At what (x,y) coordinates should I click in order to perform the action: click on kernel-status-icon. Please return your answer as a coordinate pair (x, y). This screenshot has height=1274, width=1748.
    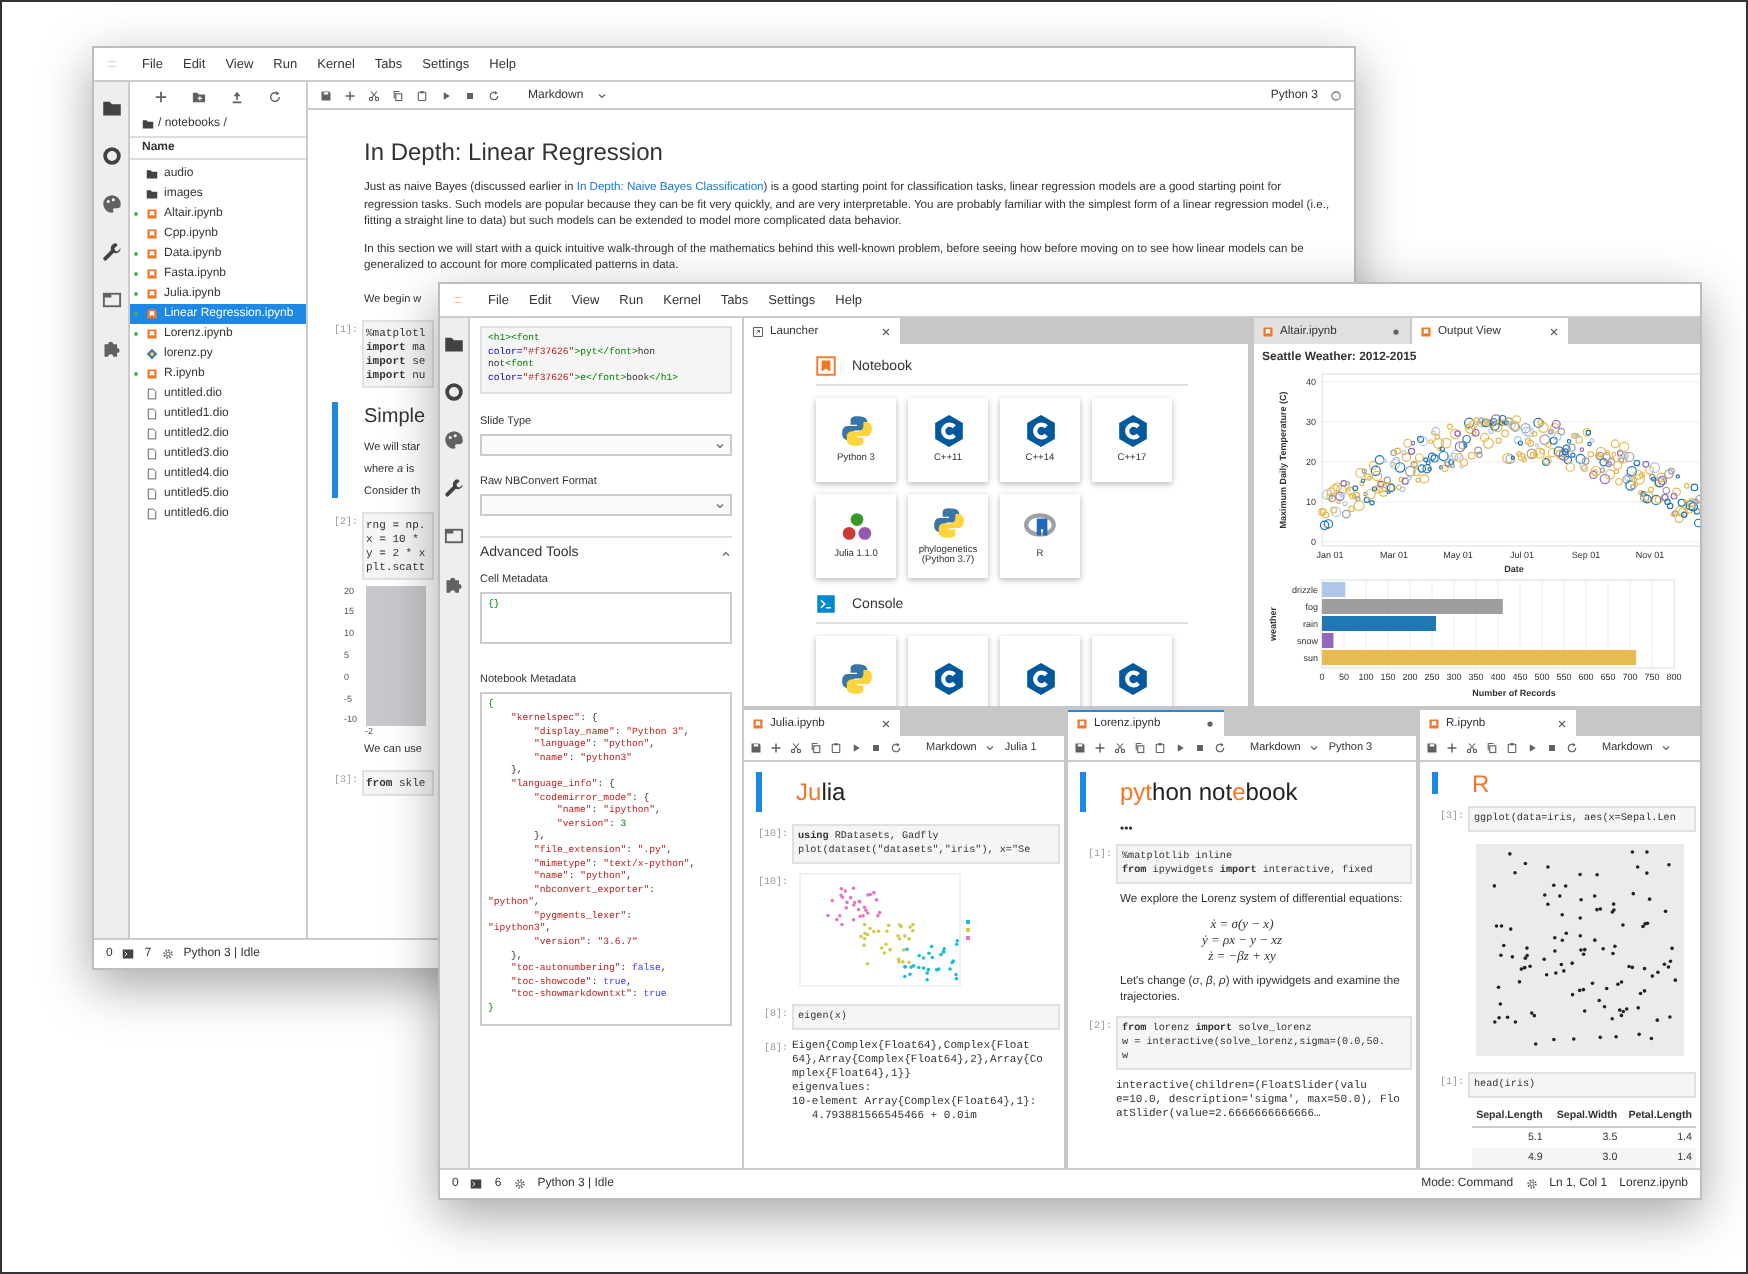
    Looking at the image, I should click on (1336, 95).